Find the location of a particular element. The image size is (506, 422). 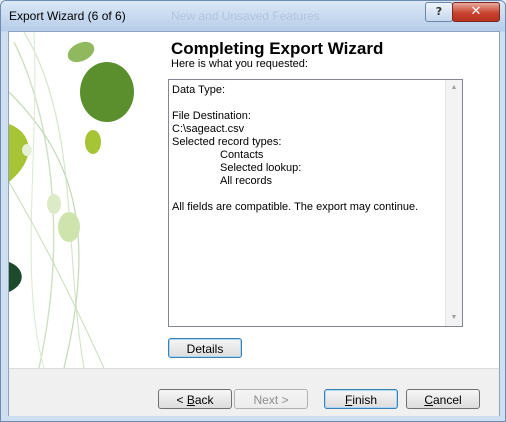

next-button: Next > is located at coordinates (271, 399).